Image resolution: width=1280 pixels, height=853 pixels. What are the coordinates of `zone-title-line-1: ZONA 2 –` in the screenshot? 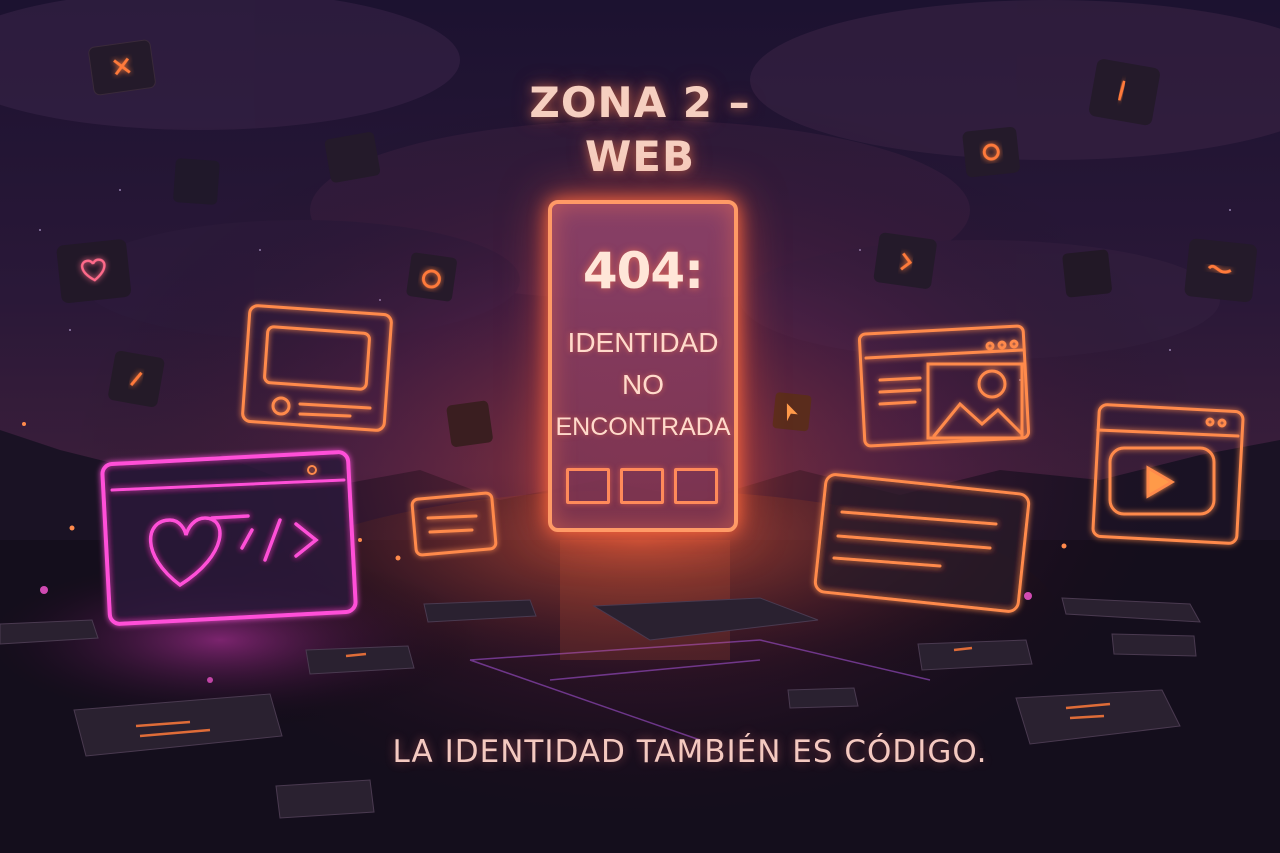 It's located at (640, 102).